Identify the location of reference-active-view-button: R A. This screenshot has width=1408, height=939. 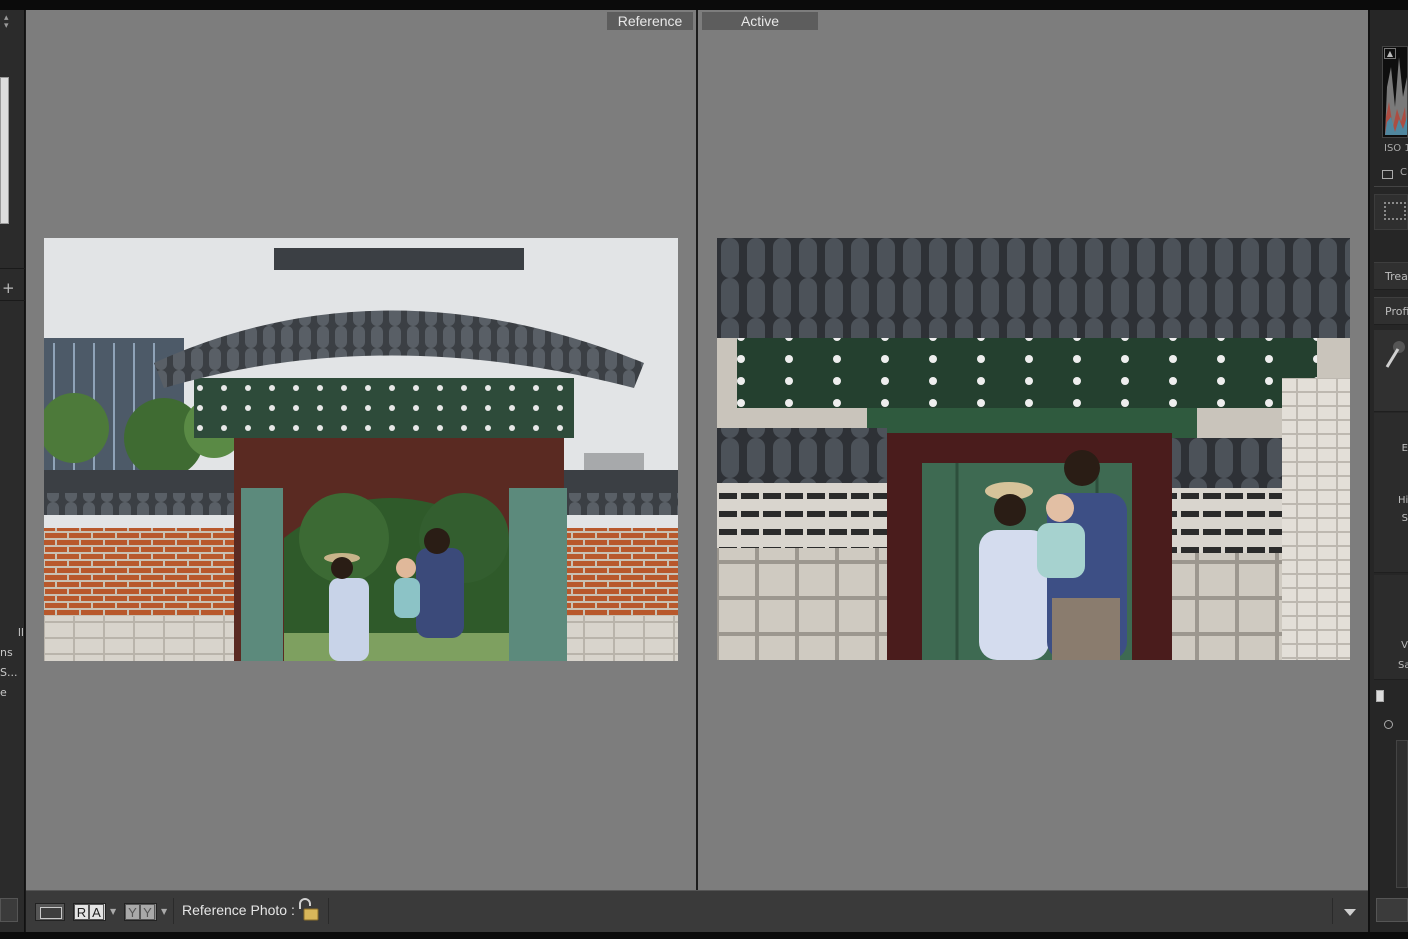
(89, 912).